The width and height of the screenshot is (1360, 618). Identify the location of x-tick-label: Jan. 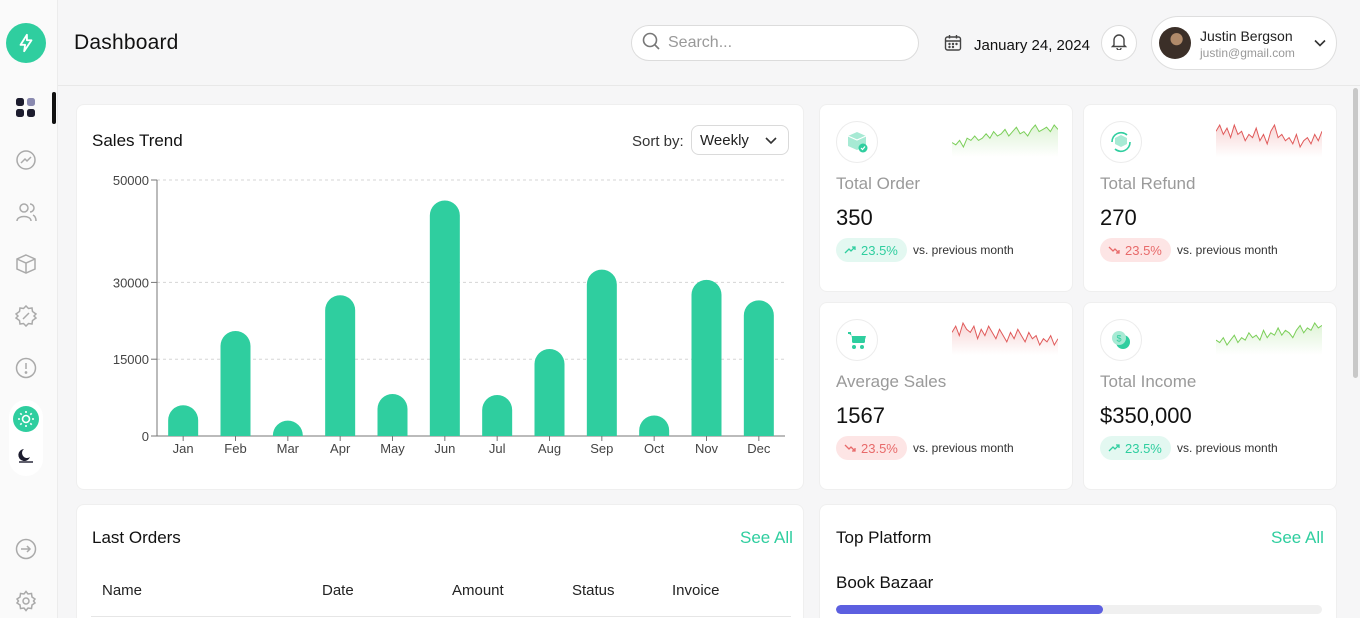
(183, 448).